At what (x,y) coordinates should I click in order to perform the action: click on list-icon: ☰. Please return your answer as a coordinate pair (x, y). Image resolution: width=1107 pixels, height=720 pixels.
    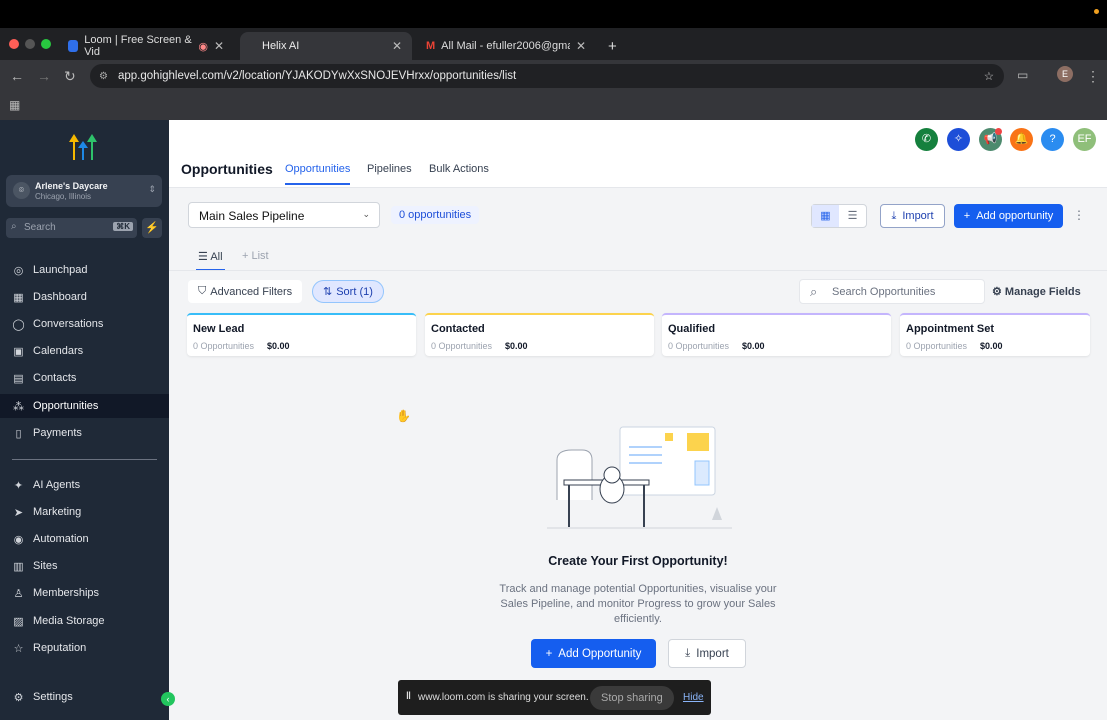
    Looking at the image, I should click on (204, 257).